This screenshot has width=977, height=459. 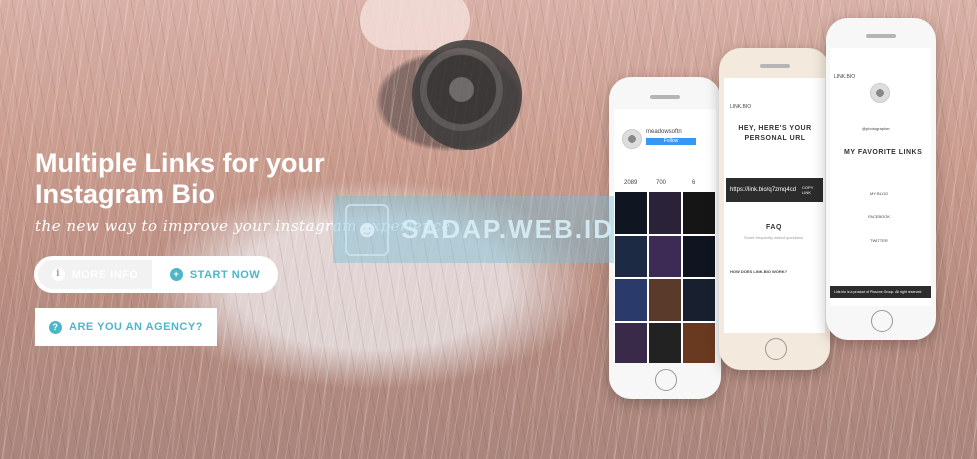 I want to click on agency-label: ARE YOU AN AGENCY?, so click(x=136, y=327).